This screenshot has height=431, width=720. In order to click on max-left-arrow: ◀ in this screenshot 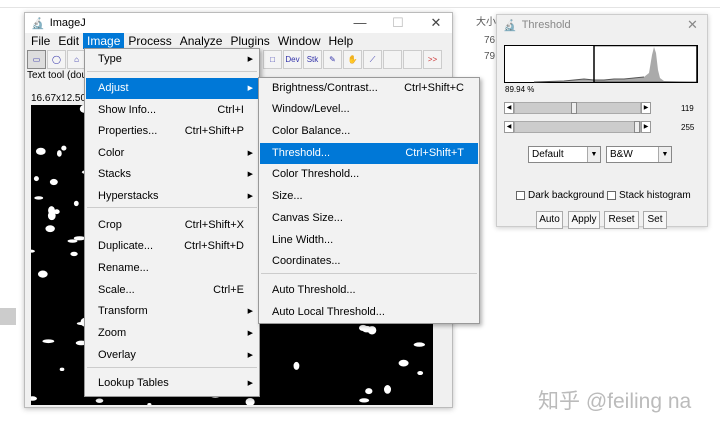, I will do `click(509, 127)`.